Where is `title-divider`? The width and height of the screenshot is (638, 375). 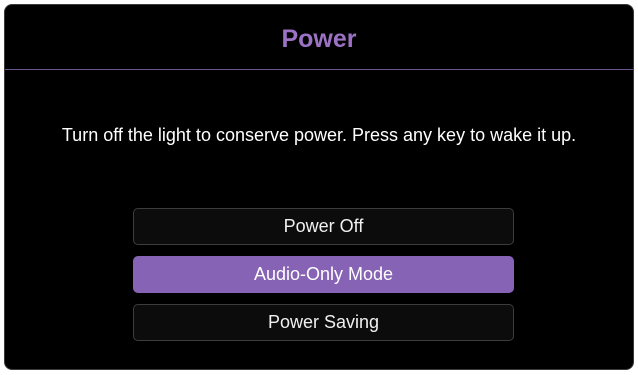 title-divider is located at coordinates (319, 69).